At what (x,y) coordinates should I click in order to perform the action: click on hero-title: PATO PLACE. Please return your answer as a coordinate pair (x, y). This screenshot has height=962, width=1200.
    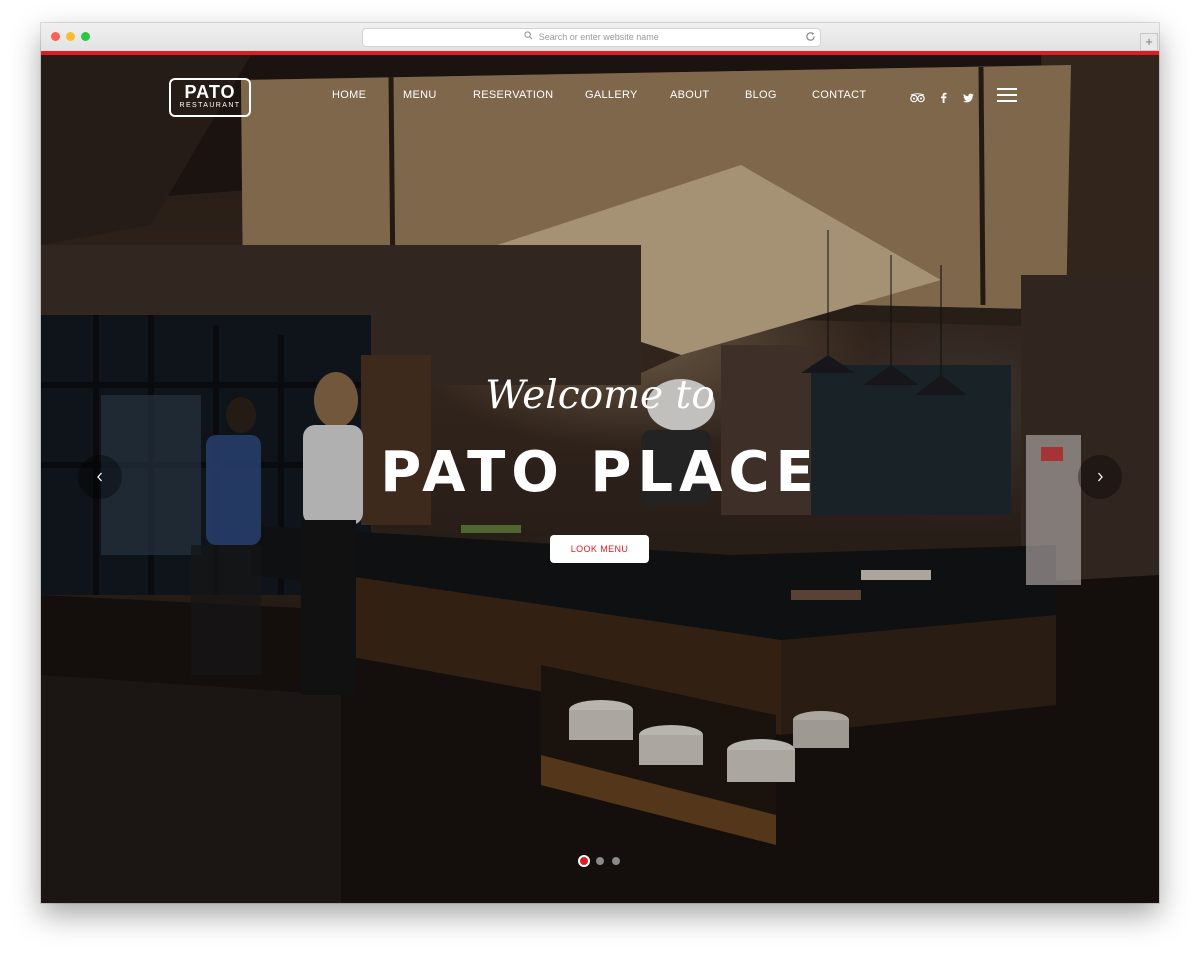
    Looking at the image, I should click on (600, 472).